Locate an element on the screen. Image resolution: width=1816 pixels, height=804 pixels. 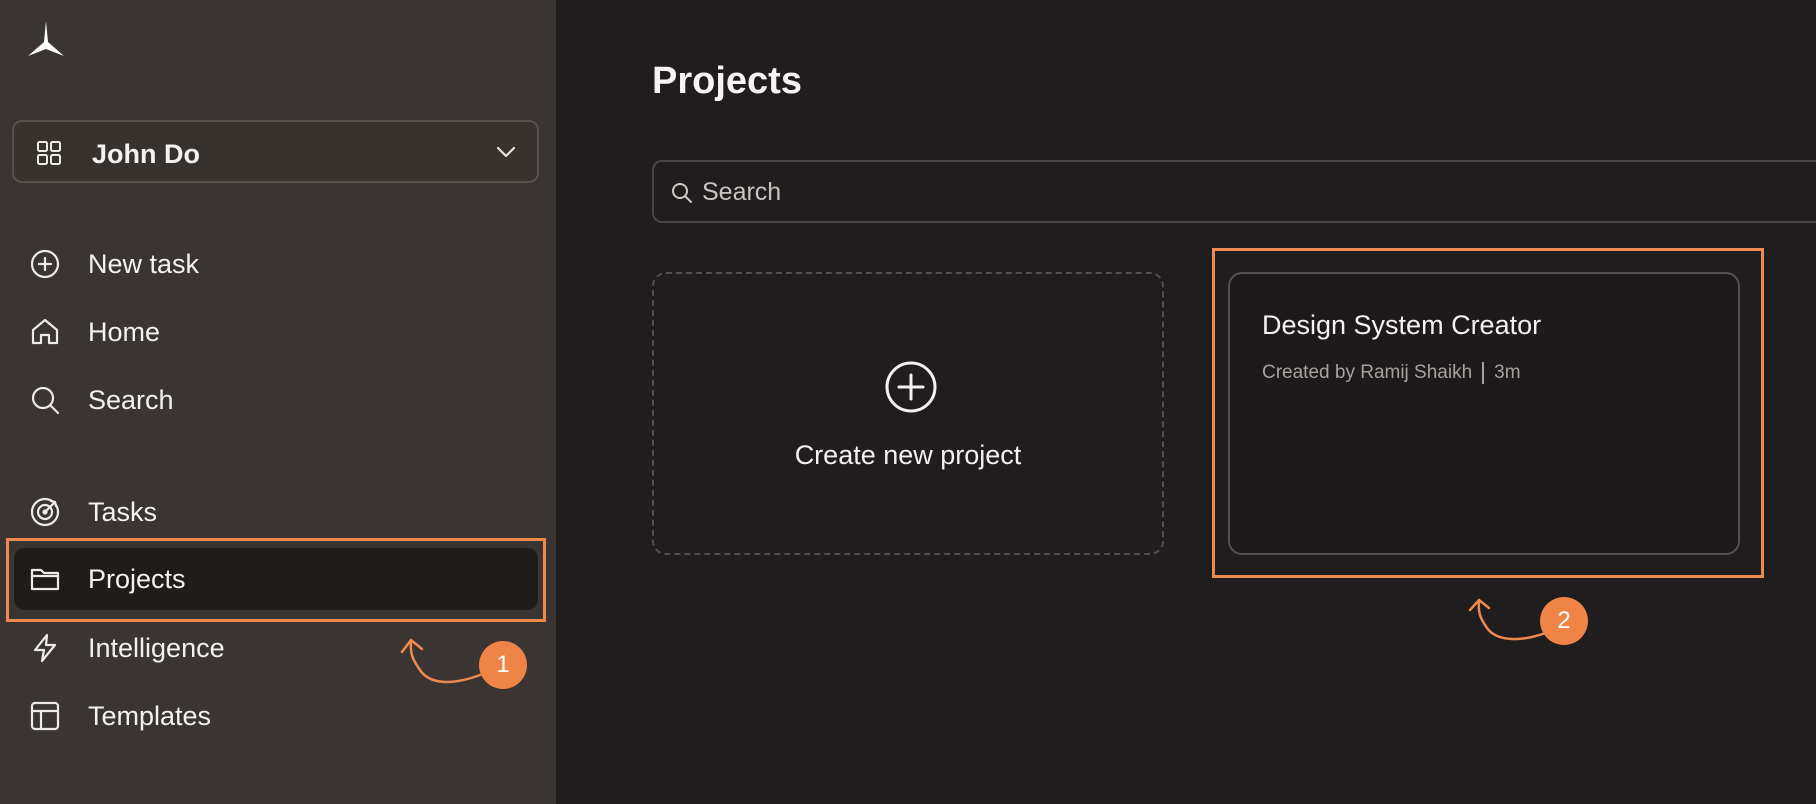
create-project-label: Create new project is located at coordinates (908, 455).